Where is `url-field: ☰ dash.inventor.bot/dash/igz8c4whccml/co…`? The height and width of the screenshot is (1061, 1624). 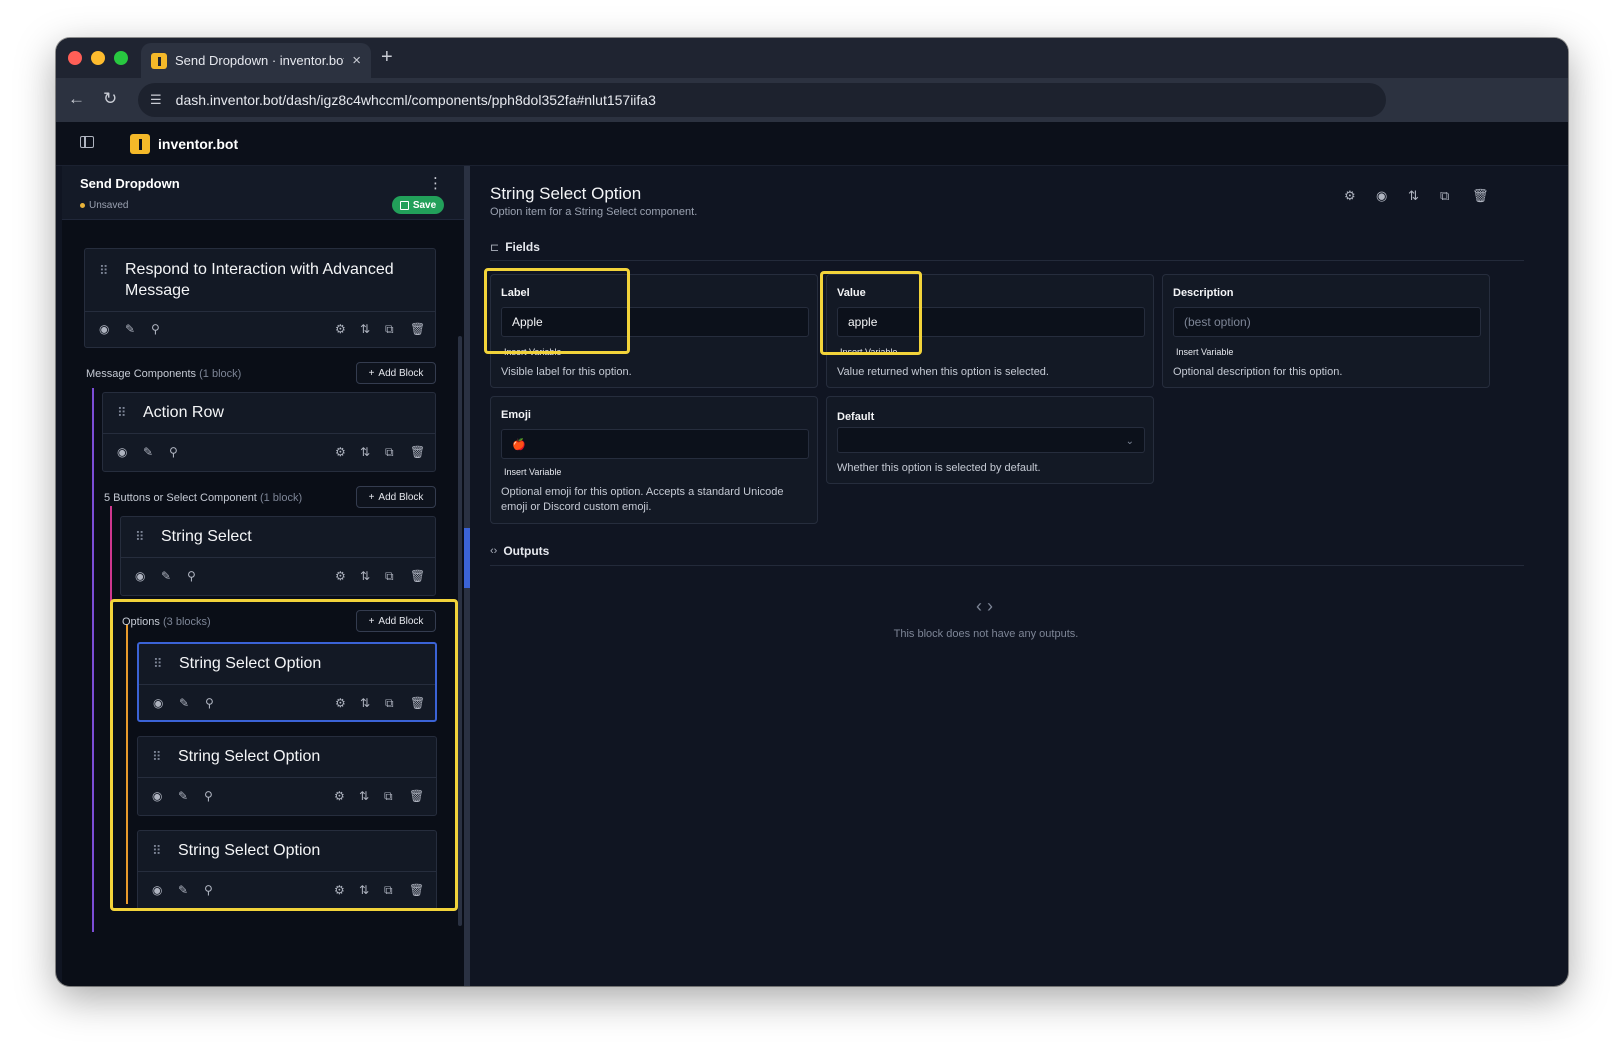
url-field: ☰ dash.inventor.bot/dash/igz8c4whccml/co… is located at coordinates (762, 100).